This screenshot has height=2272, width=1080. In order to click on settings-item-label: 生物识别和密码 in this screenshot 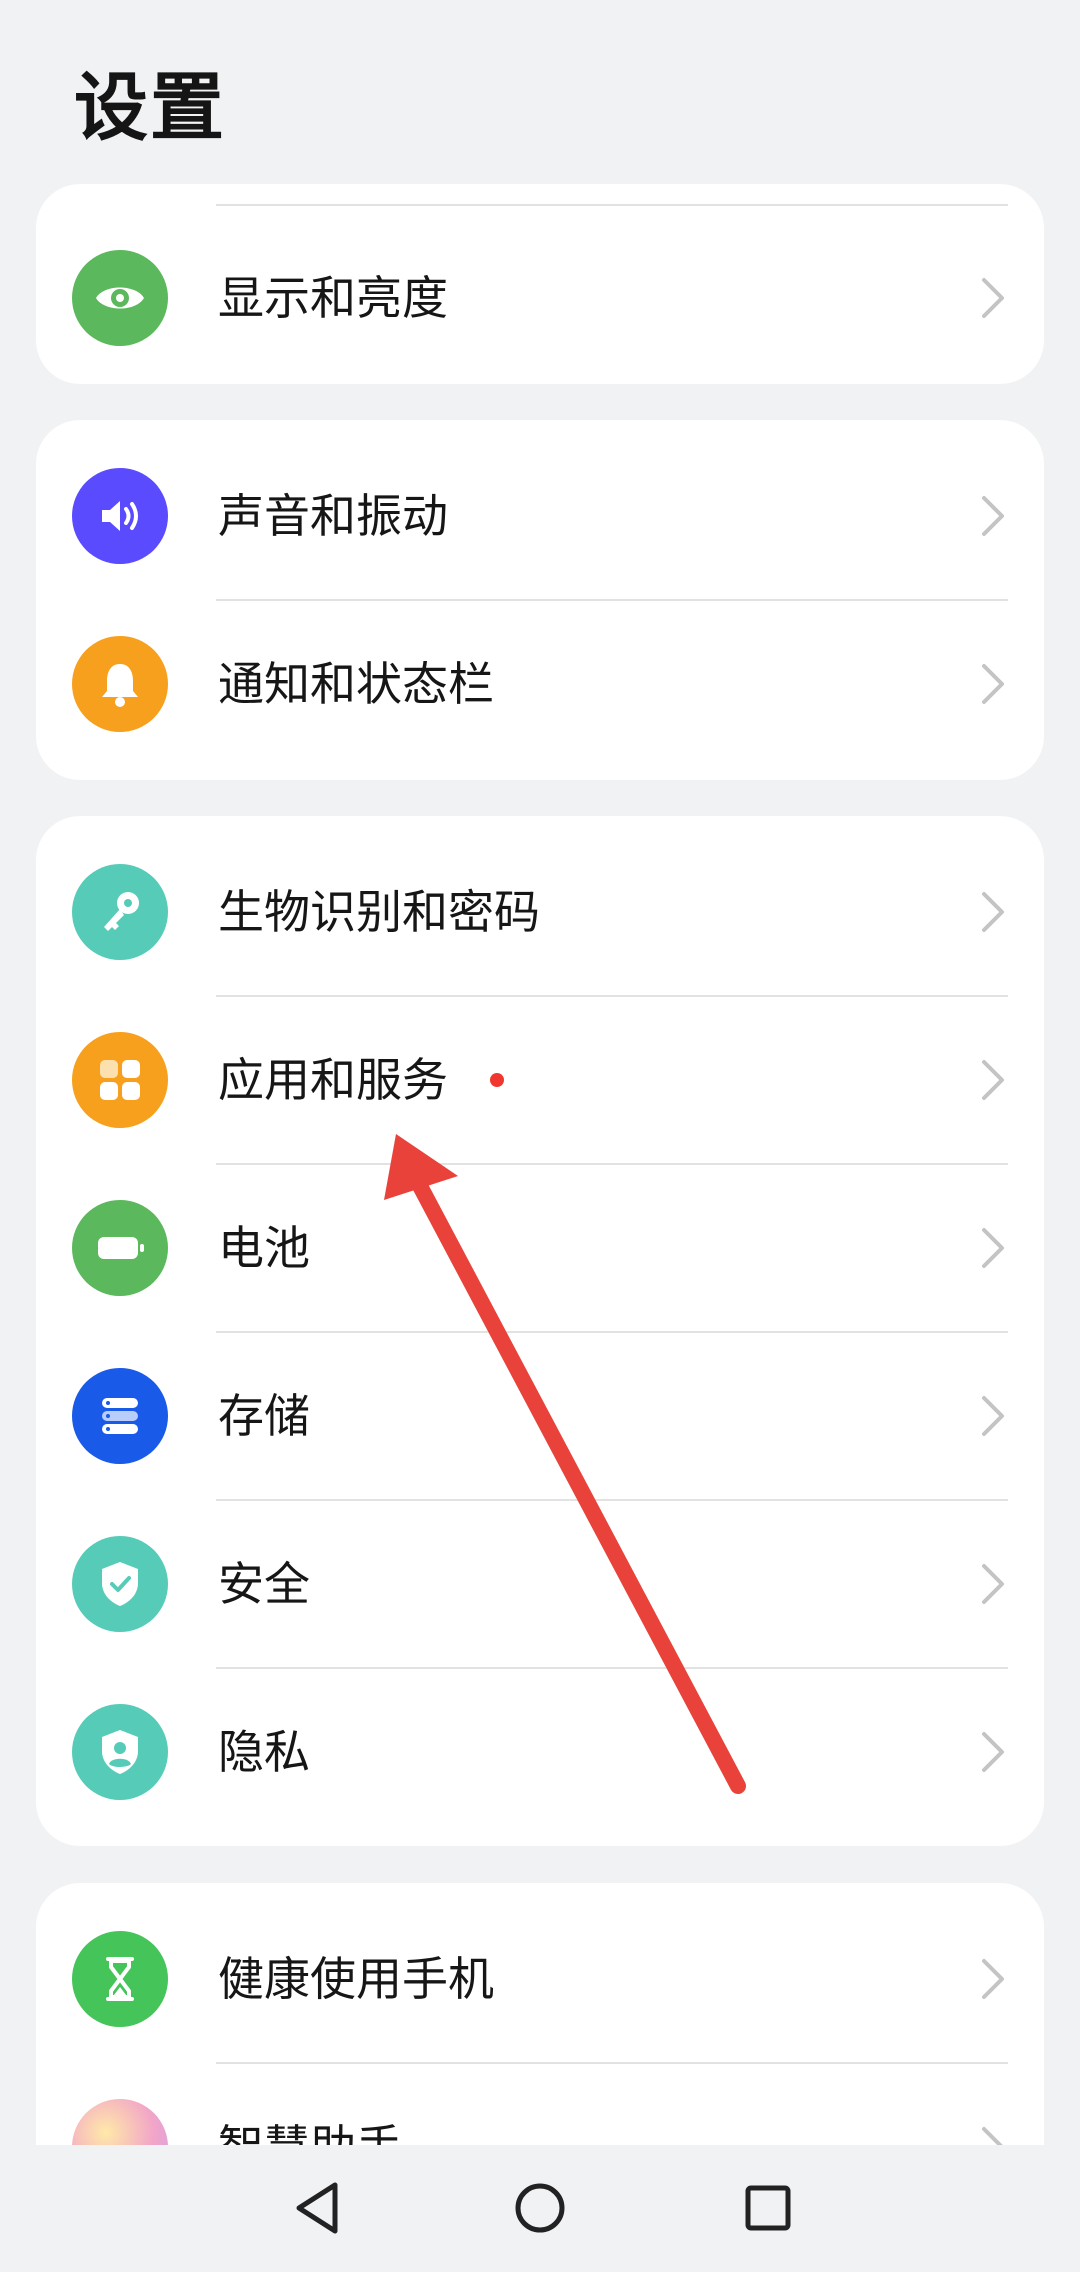, I will do `click(379, 912)`.